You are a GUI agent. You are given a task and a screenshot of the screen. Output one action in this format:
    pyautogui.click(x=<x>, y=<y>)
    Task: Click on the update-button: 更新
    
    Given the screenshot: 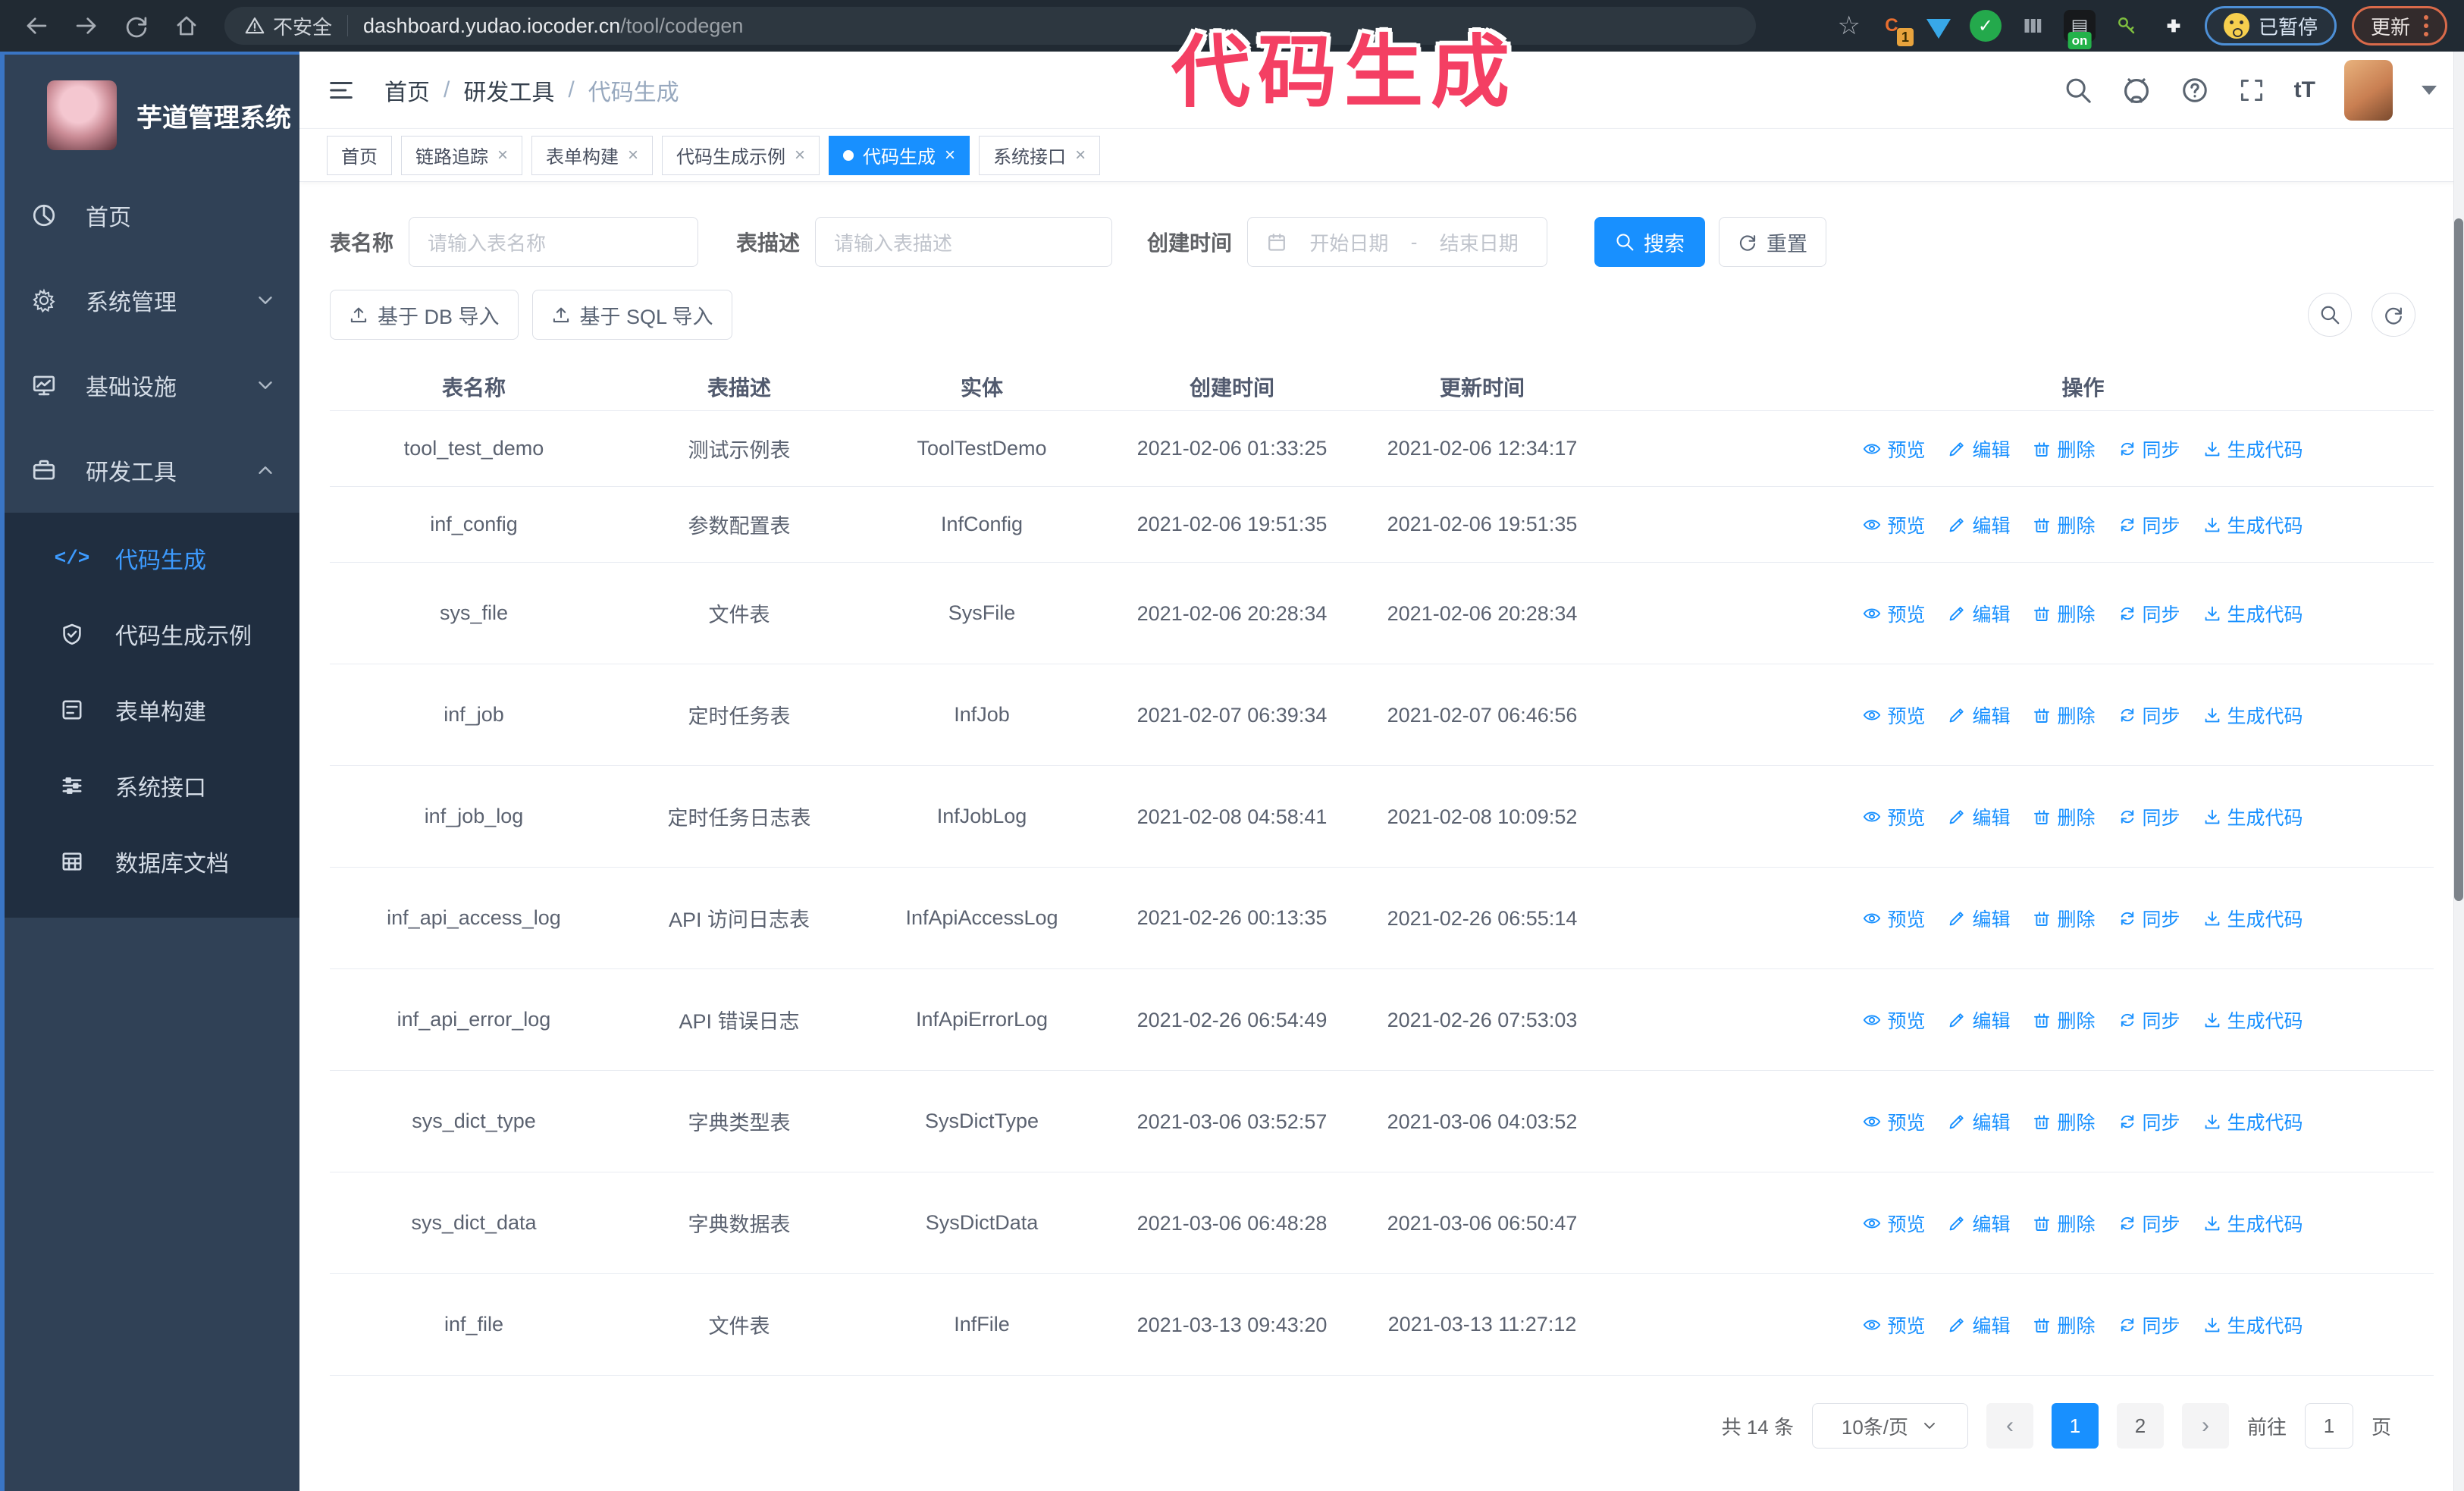 What is the action you would take?
    pyautogui.click(x=2399, y=26)
    